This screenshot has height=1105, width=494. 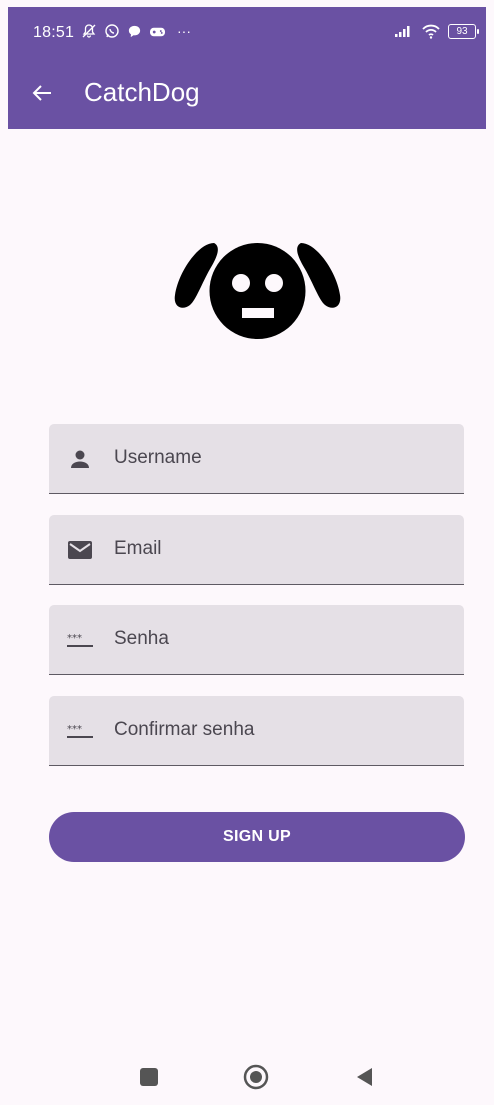 What do you see at coordinates (157, 31) in the screenshot?
I see `game-icon` at bounding box center [157, 31].